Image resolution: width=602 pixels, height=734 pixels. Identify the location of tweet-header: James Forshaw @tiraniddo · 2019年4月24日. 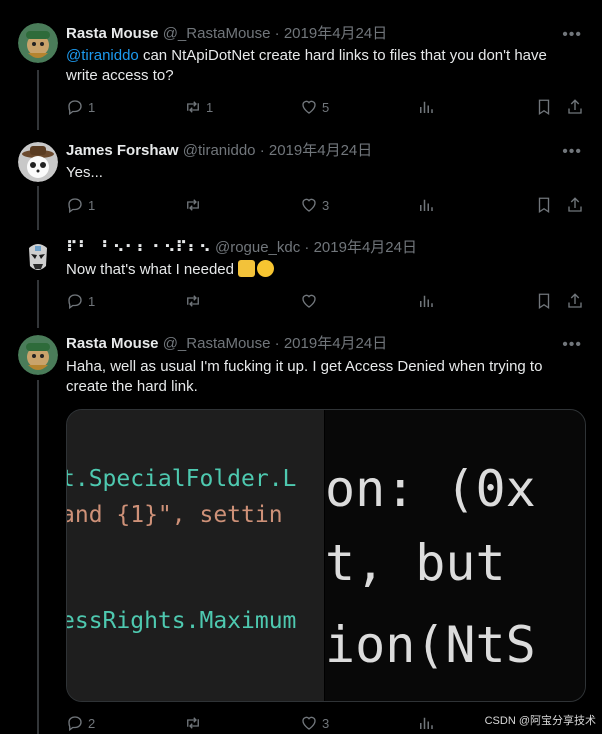
(219, 151).